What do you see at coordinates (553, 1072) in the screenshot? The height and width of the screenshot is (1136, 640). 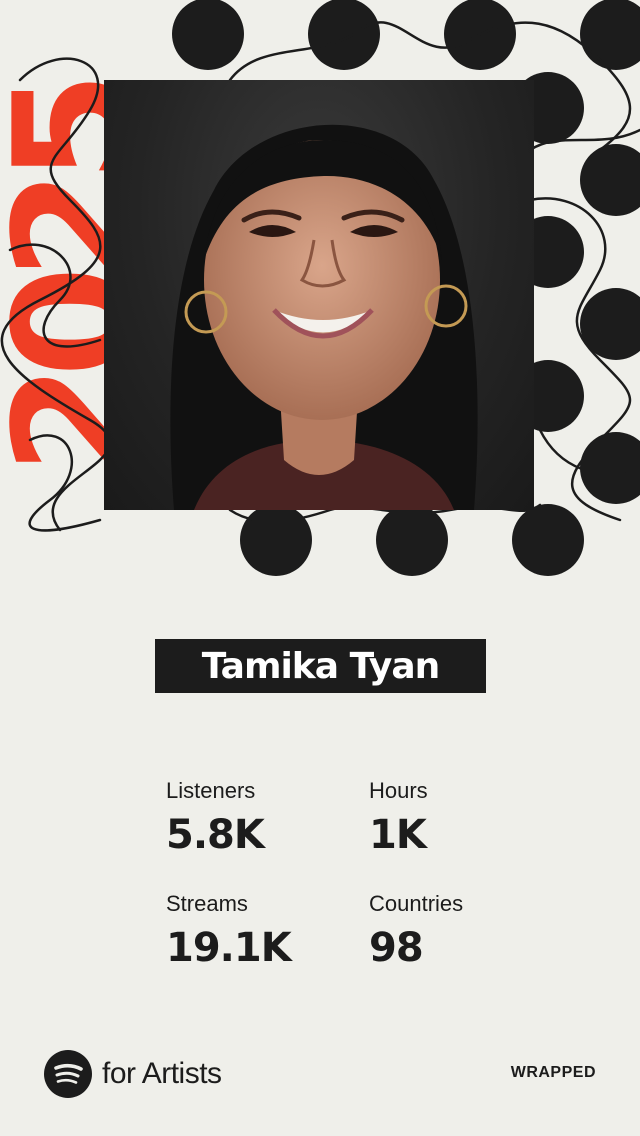 I see `wrapped-label: WRAPPED` at bounding box center [553, 1072].